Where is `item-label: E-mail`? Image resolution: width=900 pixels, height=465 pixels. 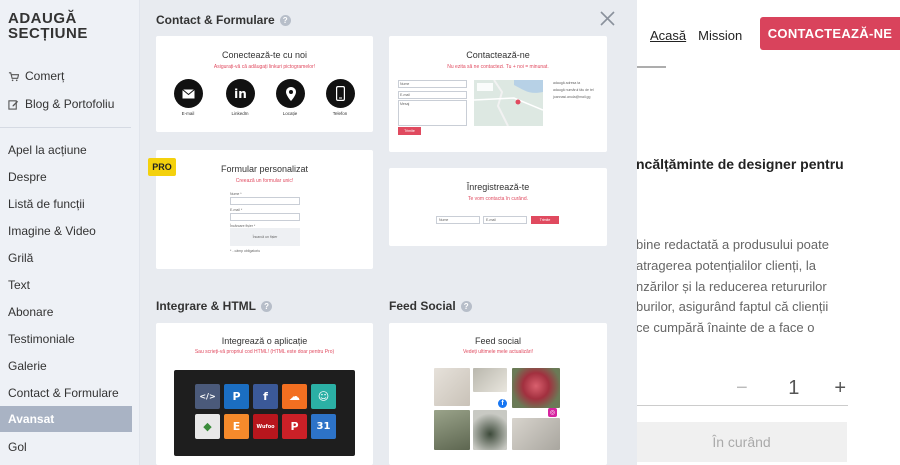 item-label: E-mail is located at coordinates (188, 113).